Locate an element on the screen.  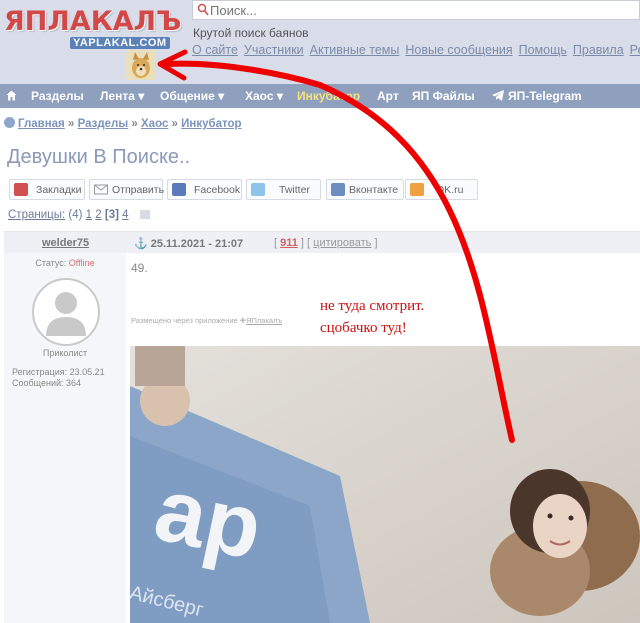
via-app-link: ЯПлакалъ is located at coordinates (264, 320).